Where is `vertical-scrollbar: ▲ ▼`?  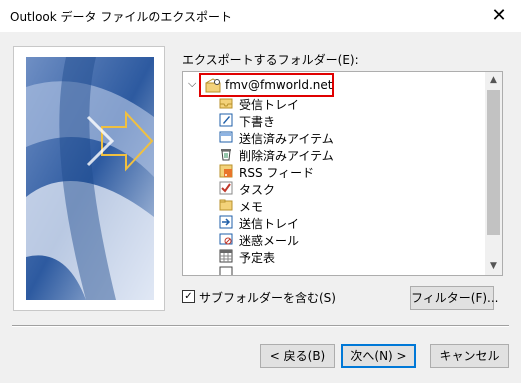
vertical-scrollbar: ▲ ▼ is located at coordinates (493, 173).